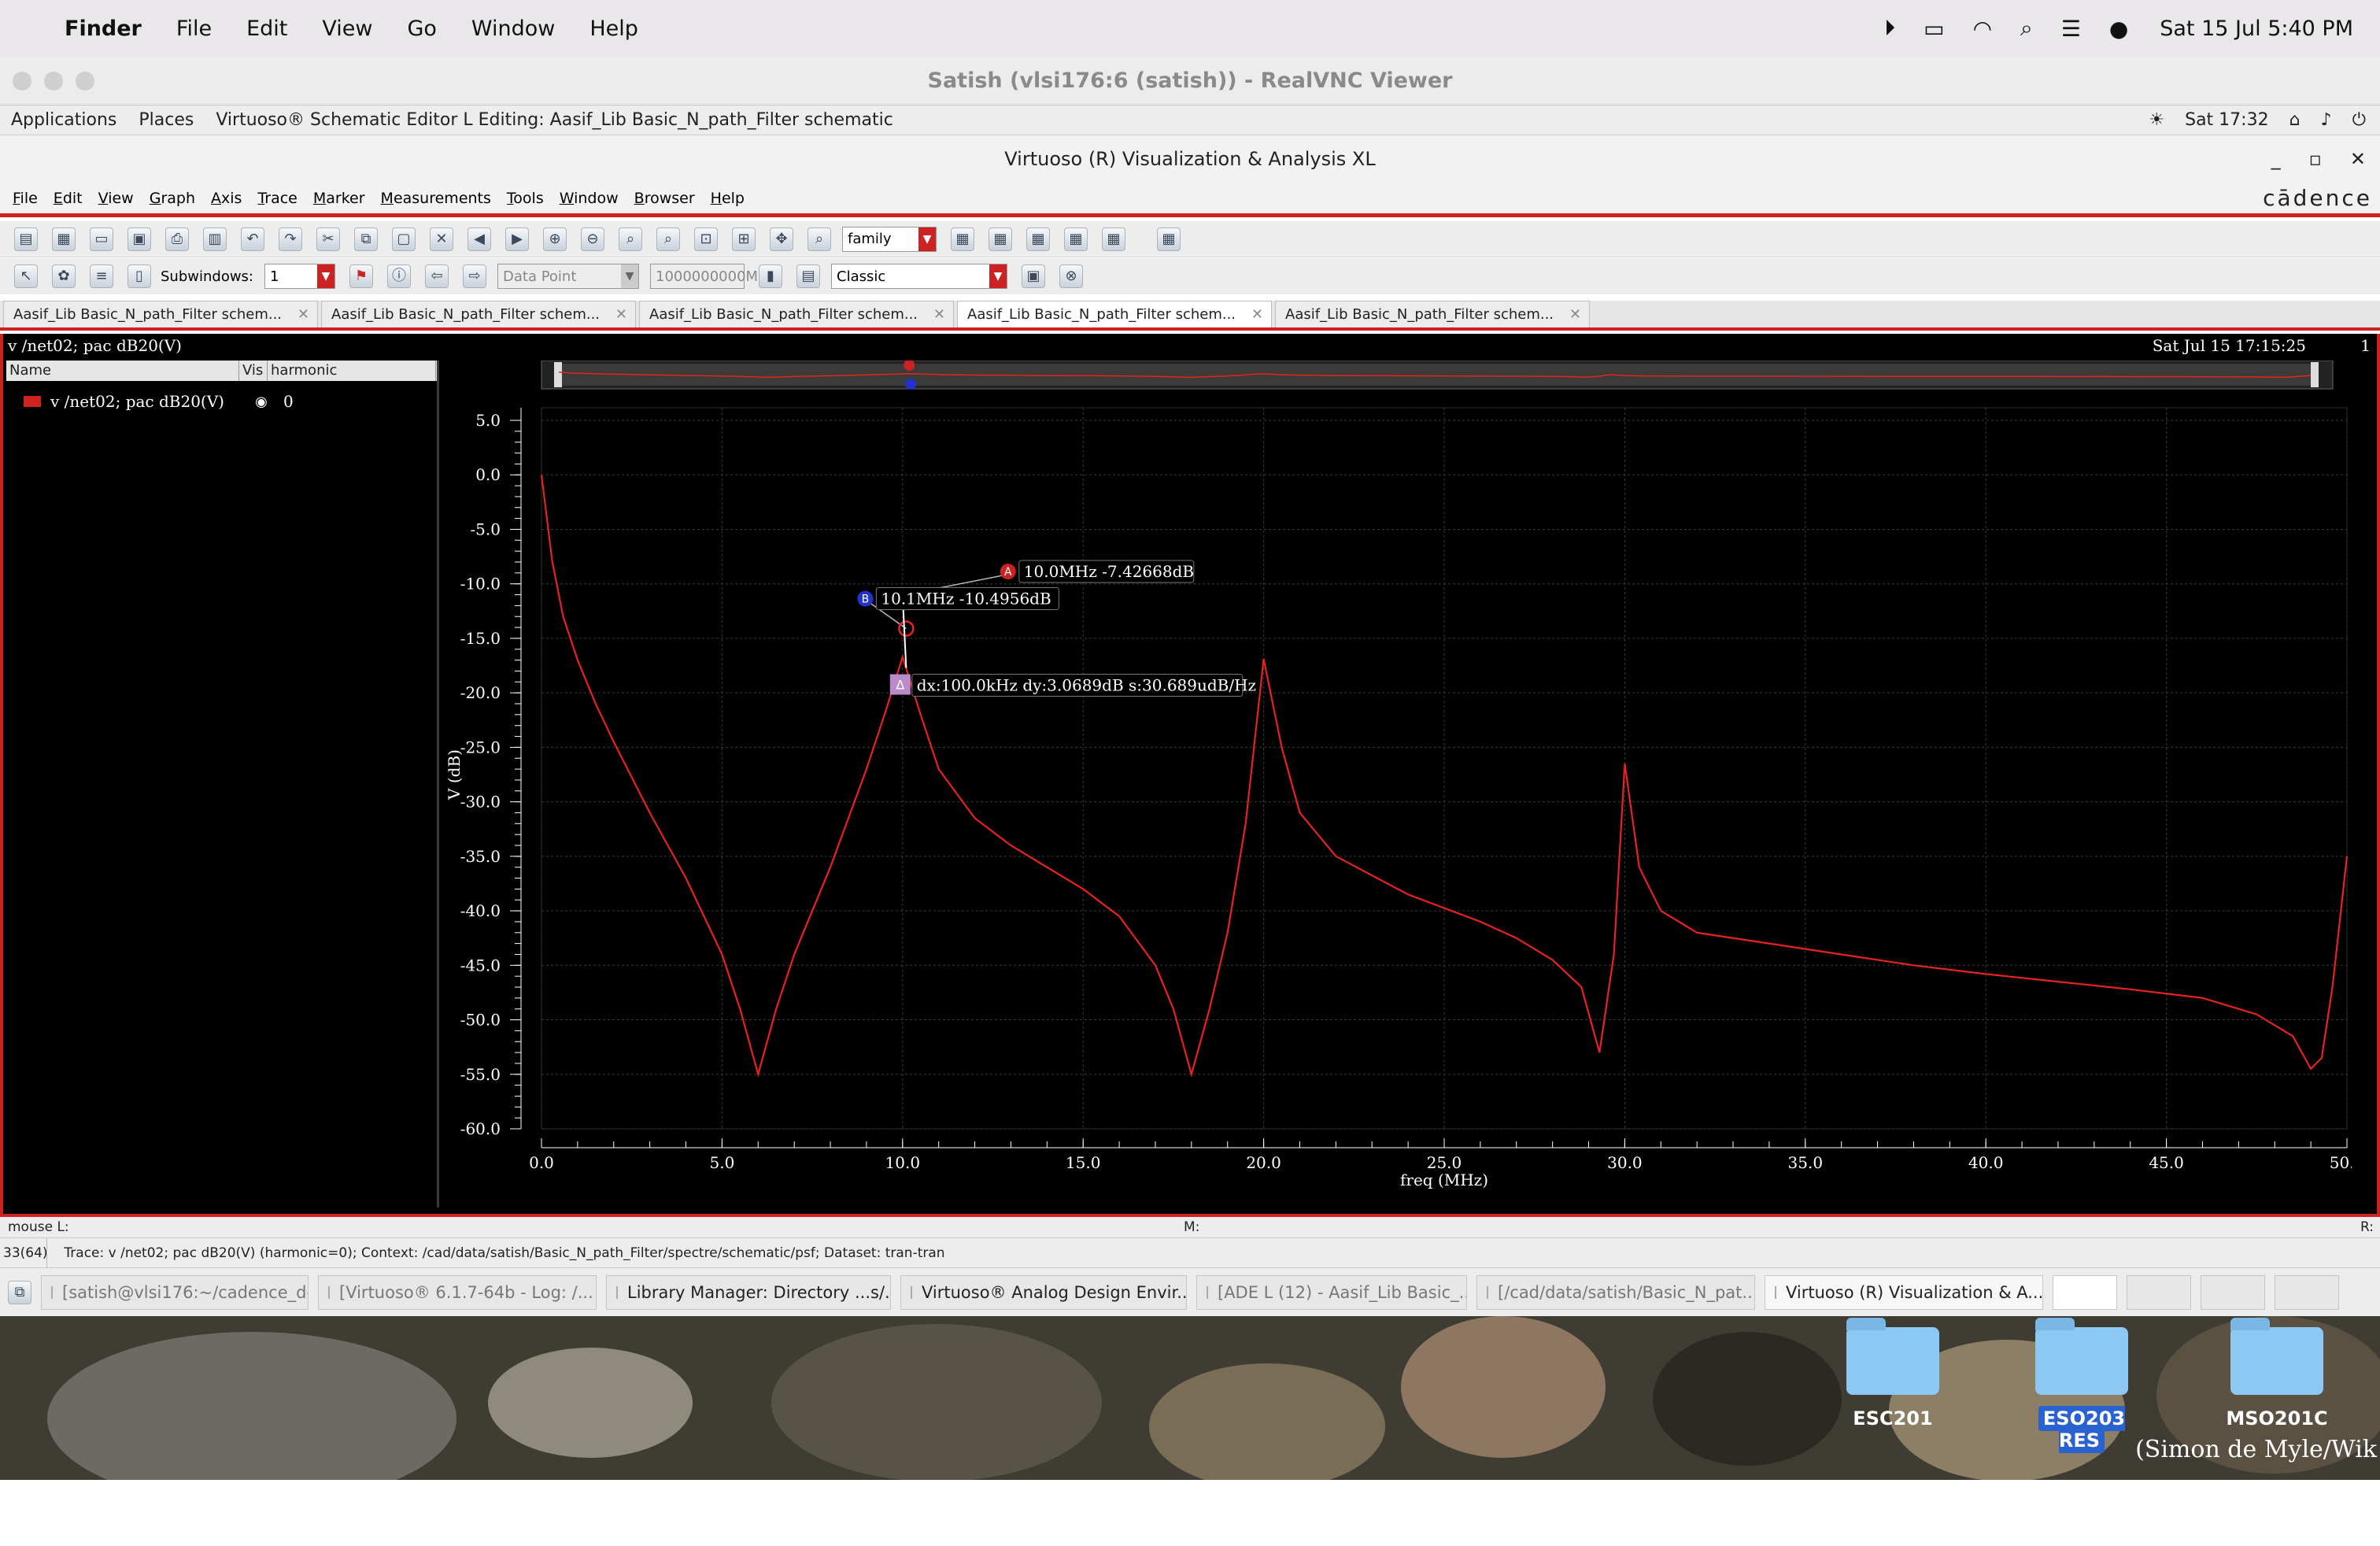 This screenshot has width=2380, height=1546. Describe the element at coordinates (2326, 120) in the screenshot. I see `volume-icon: ♪` at that location.